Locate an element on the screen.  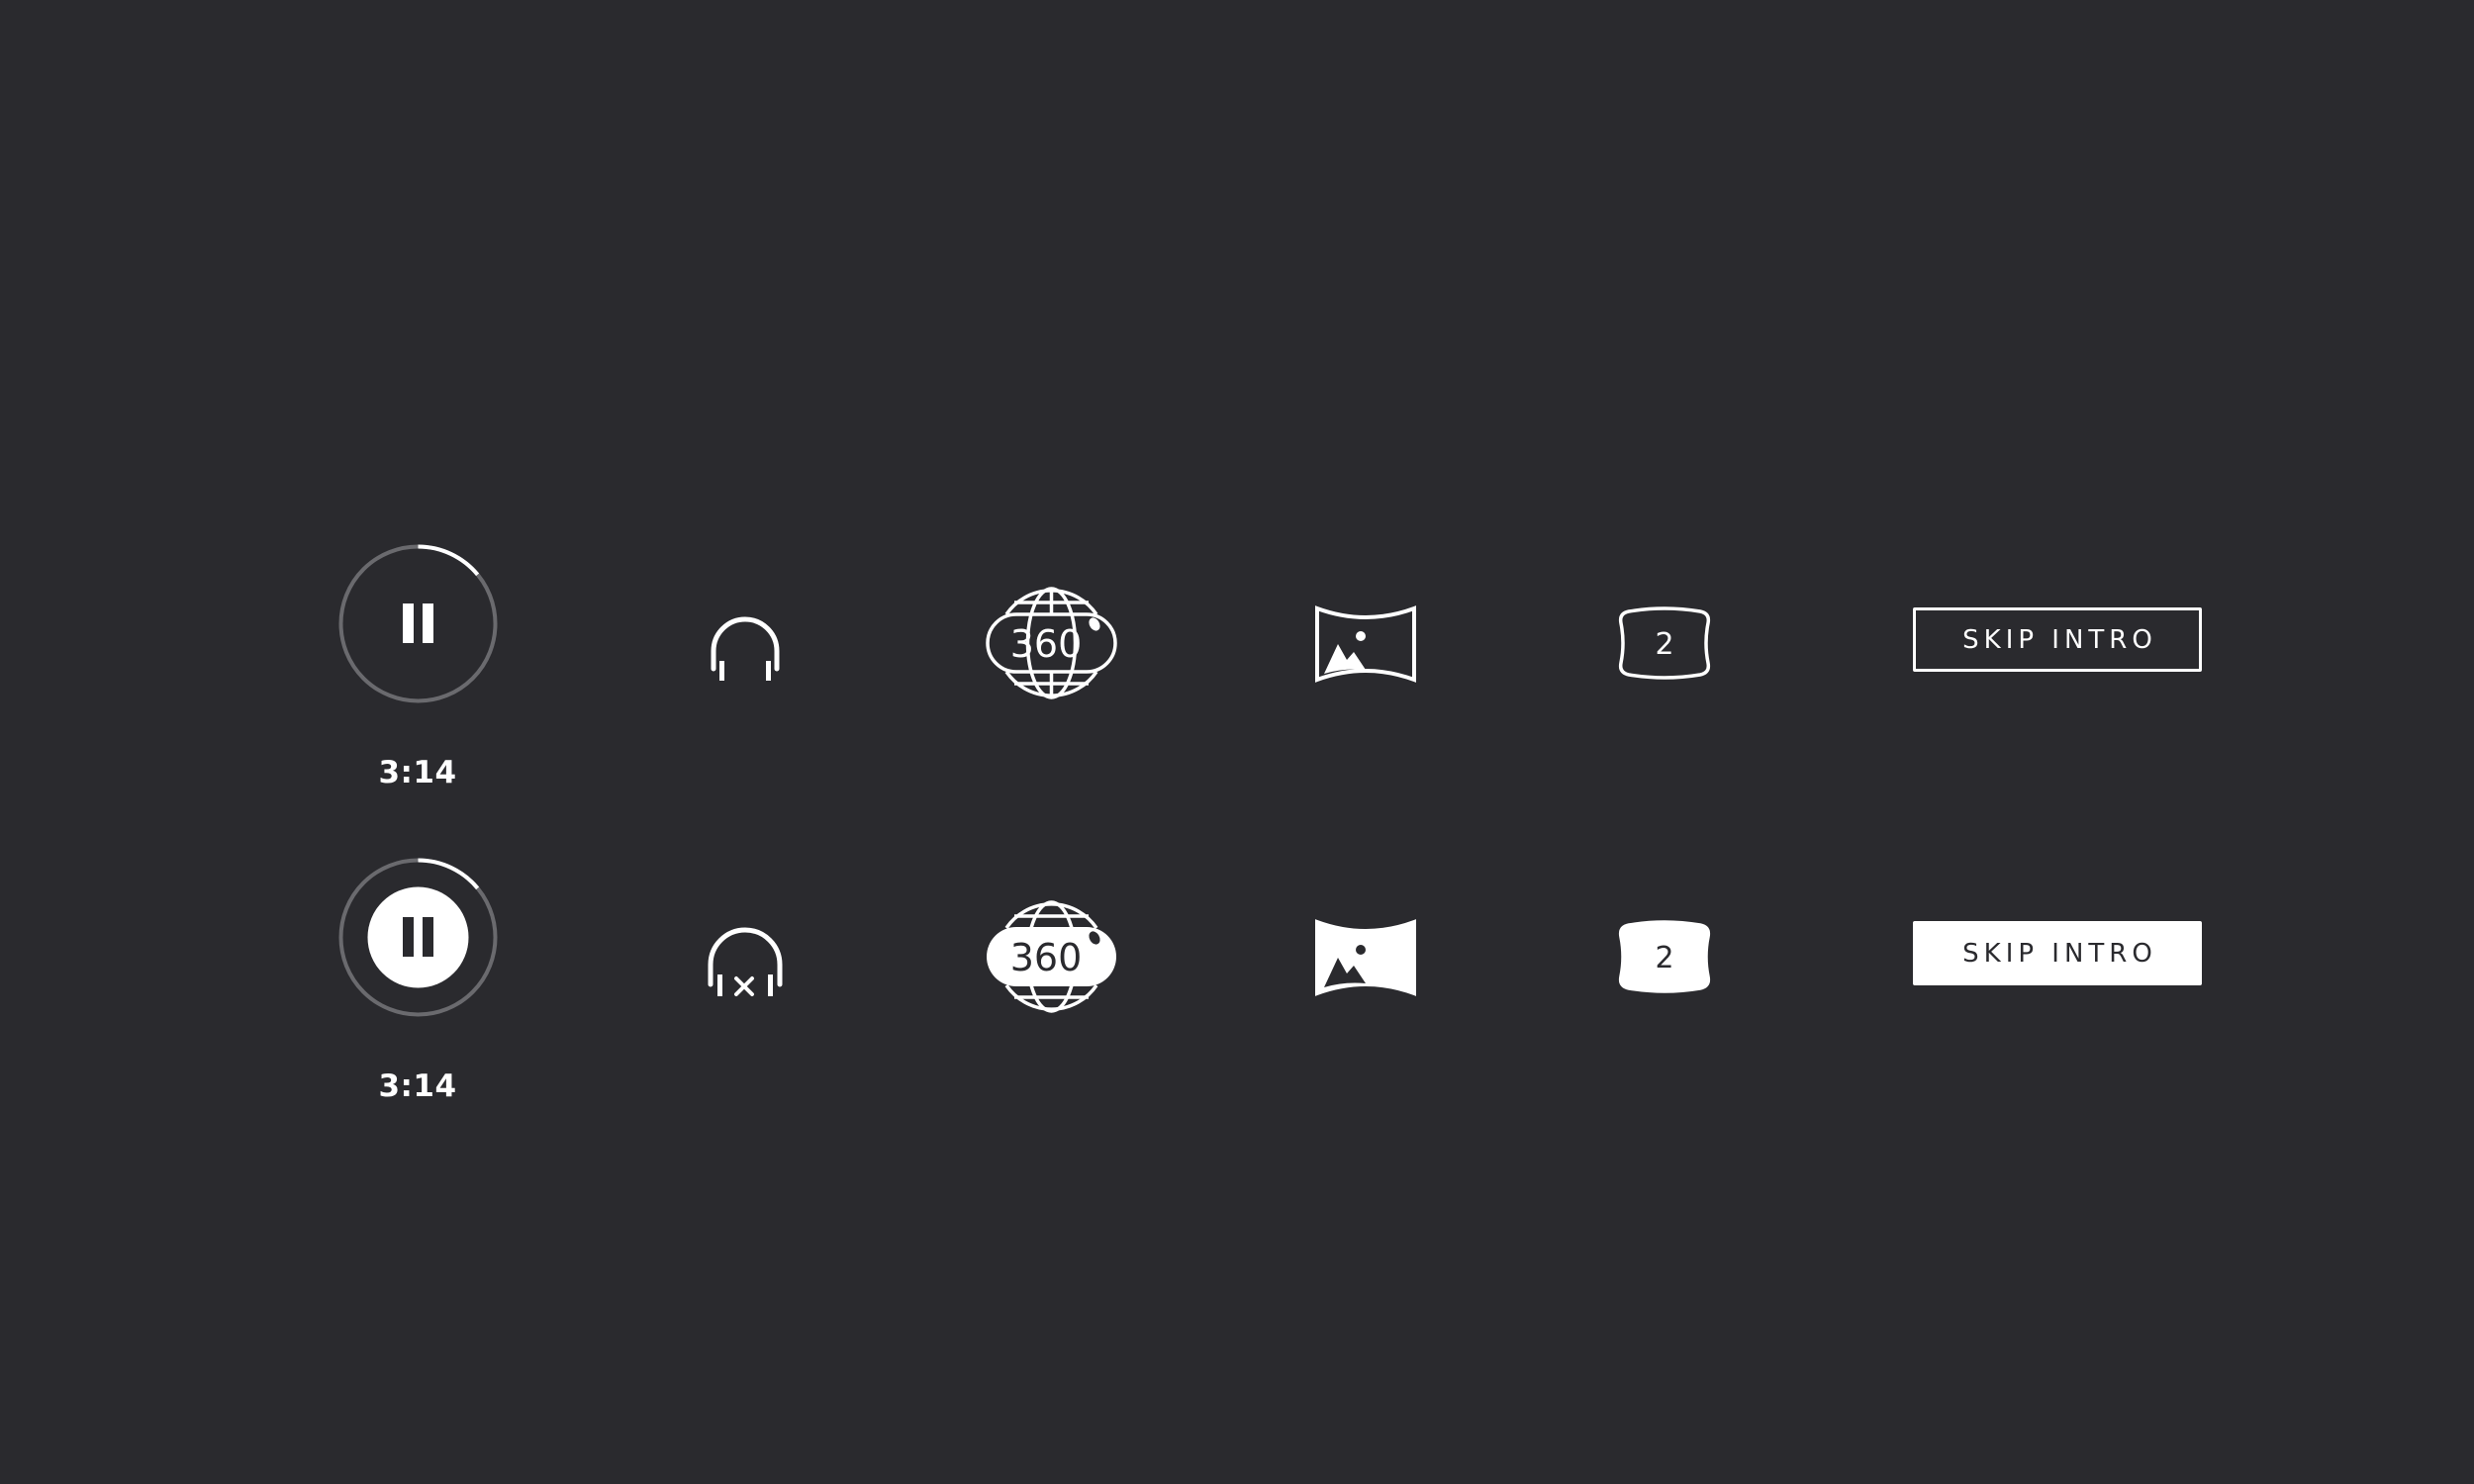
skip-intro-button: SKIP INTRO is located at coordinates (2057, 639).